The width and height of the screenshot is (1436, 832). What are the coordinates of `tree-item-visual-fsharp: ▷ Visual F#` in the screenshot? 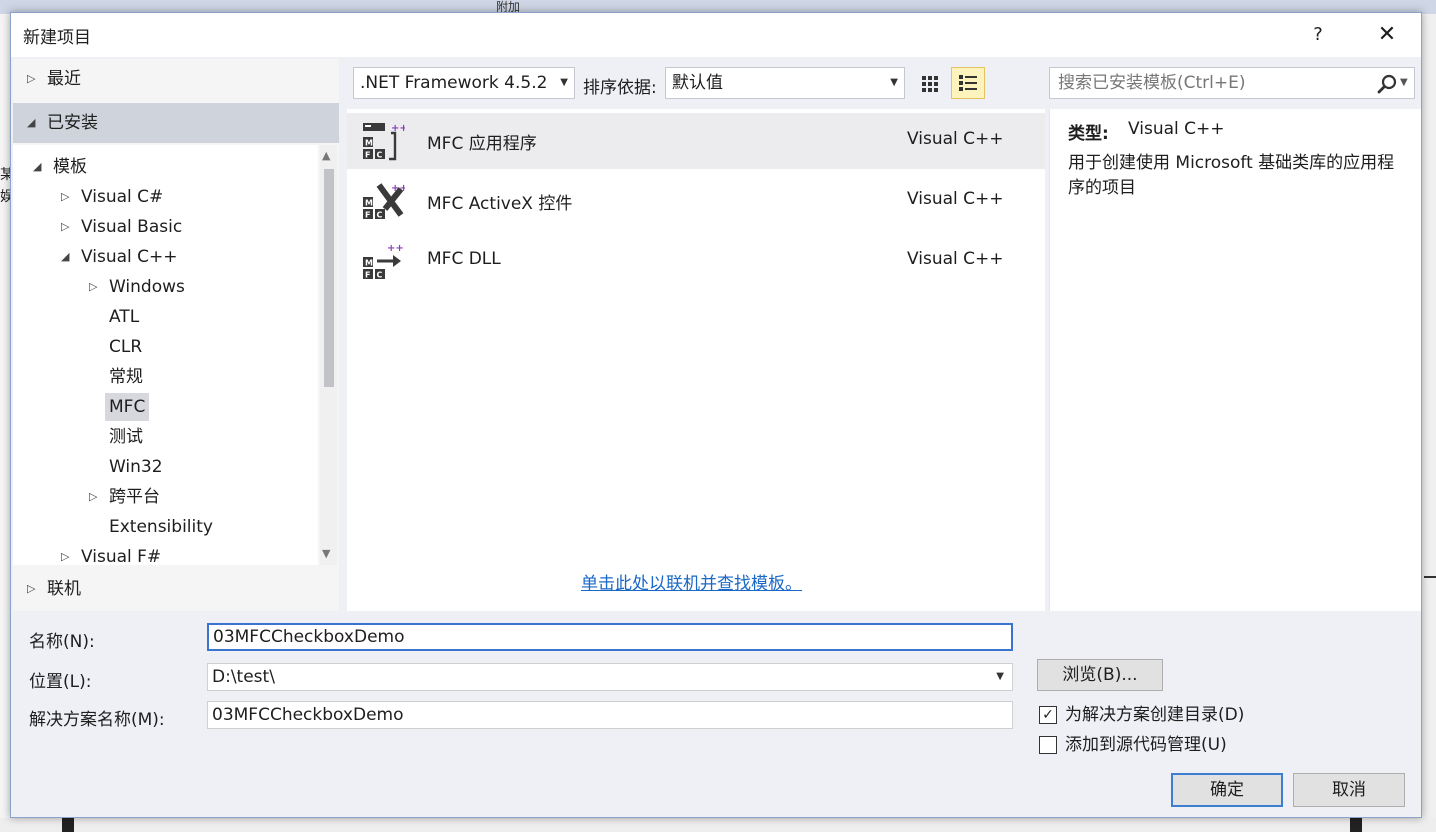 It's located at (111, 554).